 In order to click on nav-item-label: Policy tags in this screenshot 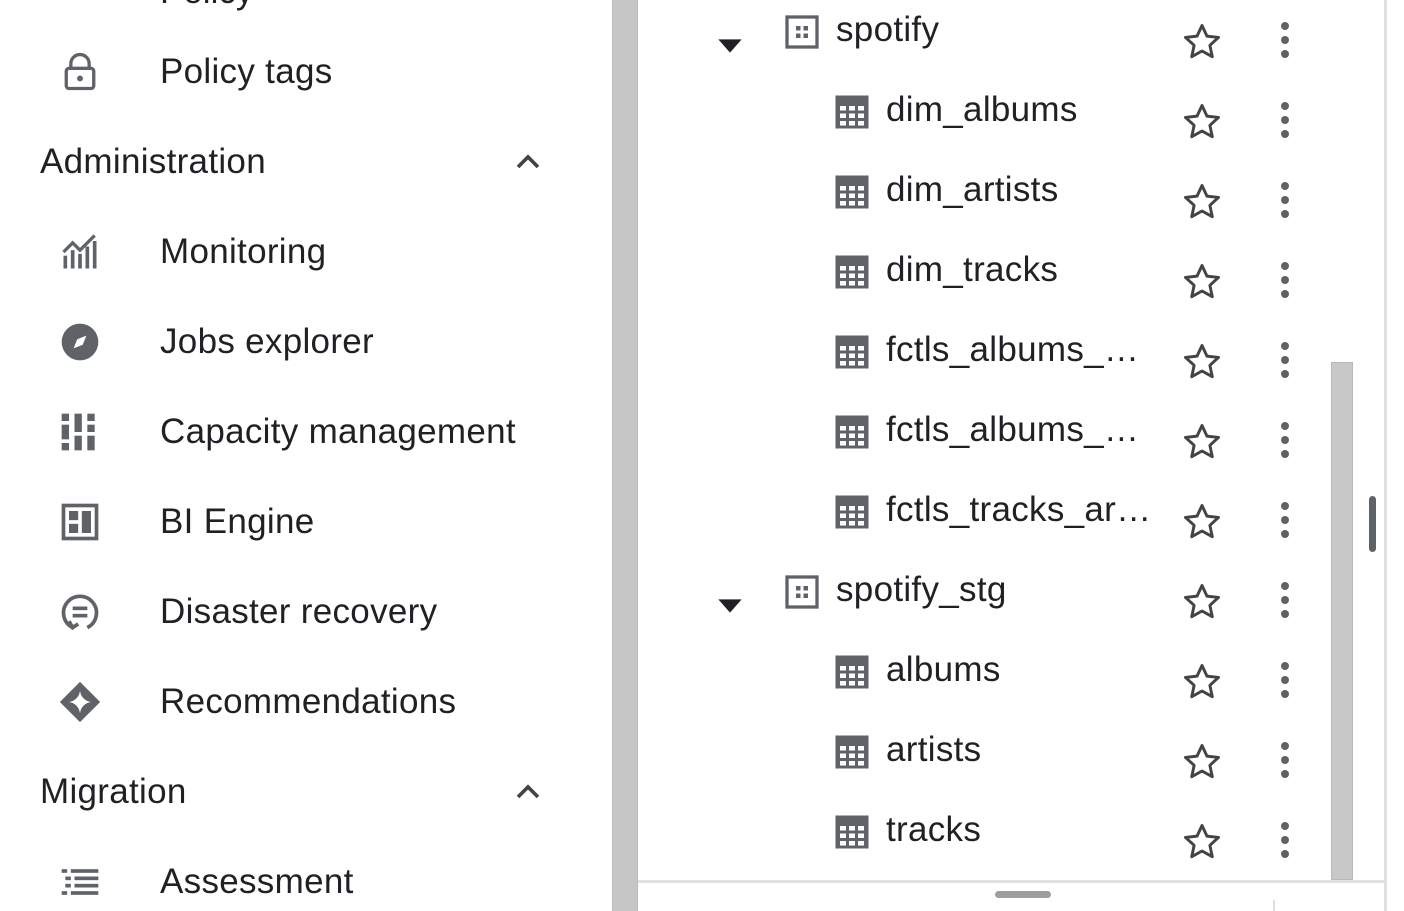, I will do `click(246, 71)`.